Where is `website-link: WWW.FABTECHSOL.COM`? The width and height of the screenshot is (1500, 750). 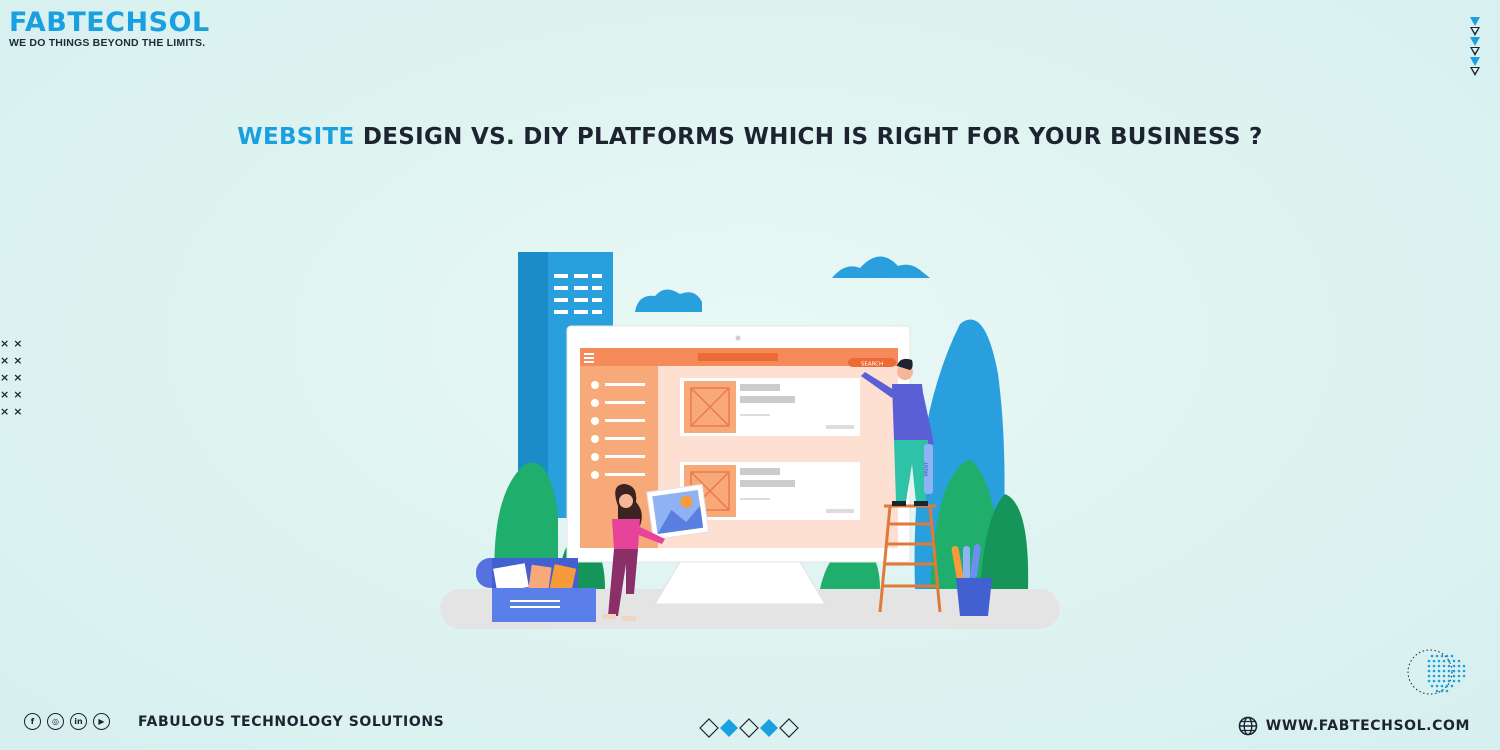 website-link: WWW.FABTECHSOL.COM is located at coordinates (1354, 726).